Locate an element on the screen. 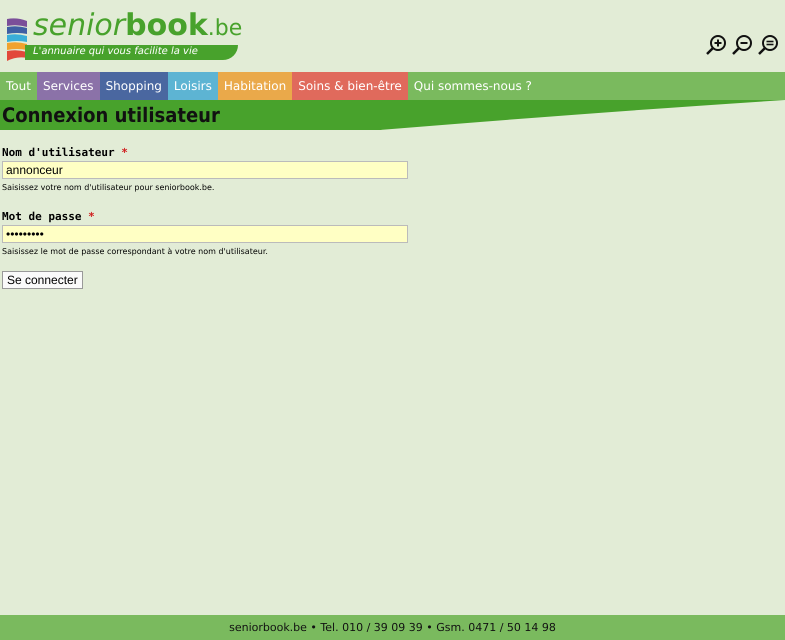 Image resolution: width=785 pixels, height=640 pixels. help-text: Saisissez votre nom d'utilisateur pour seniorbook.be. is located at coordinates (109, 187).